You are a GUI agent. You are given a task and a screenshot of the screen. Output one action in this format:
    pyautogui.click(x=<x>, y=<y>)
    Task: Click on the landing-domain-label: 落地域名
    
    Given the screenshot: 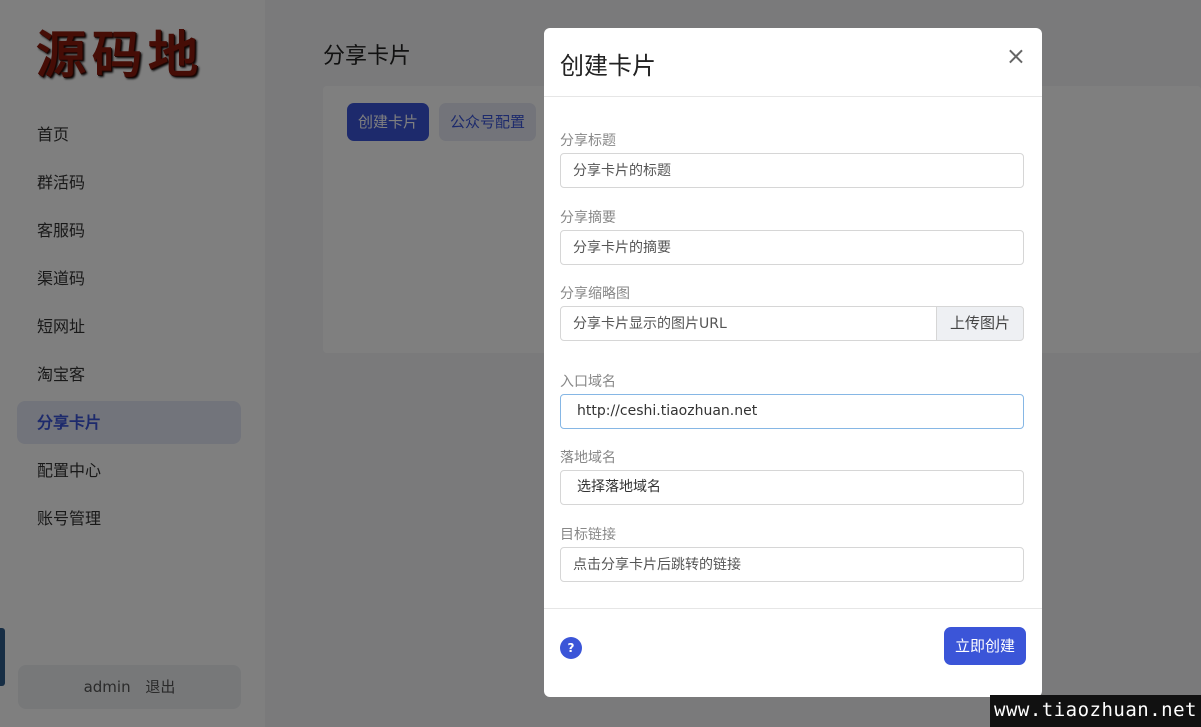 What is the action you would take?
    pyautogui.click(x=588, y=458)
    